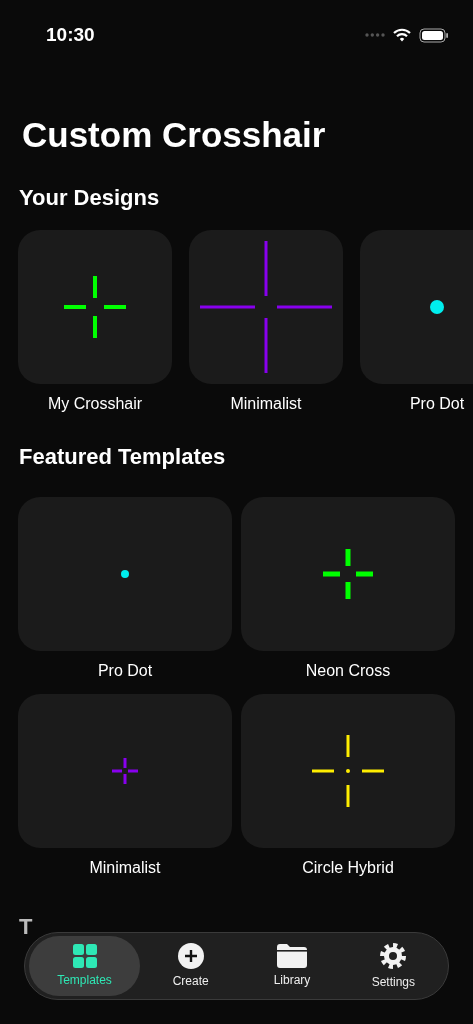 The image size is (473, 1024). I want to click on design-name: My Crosshair, so click(95, 403).